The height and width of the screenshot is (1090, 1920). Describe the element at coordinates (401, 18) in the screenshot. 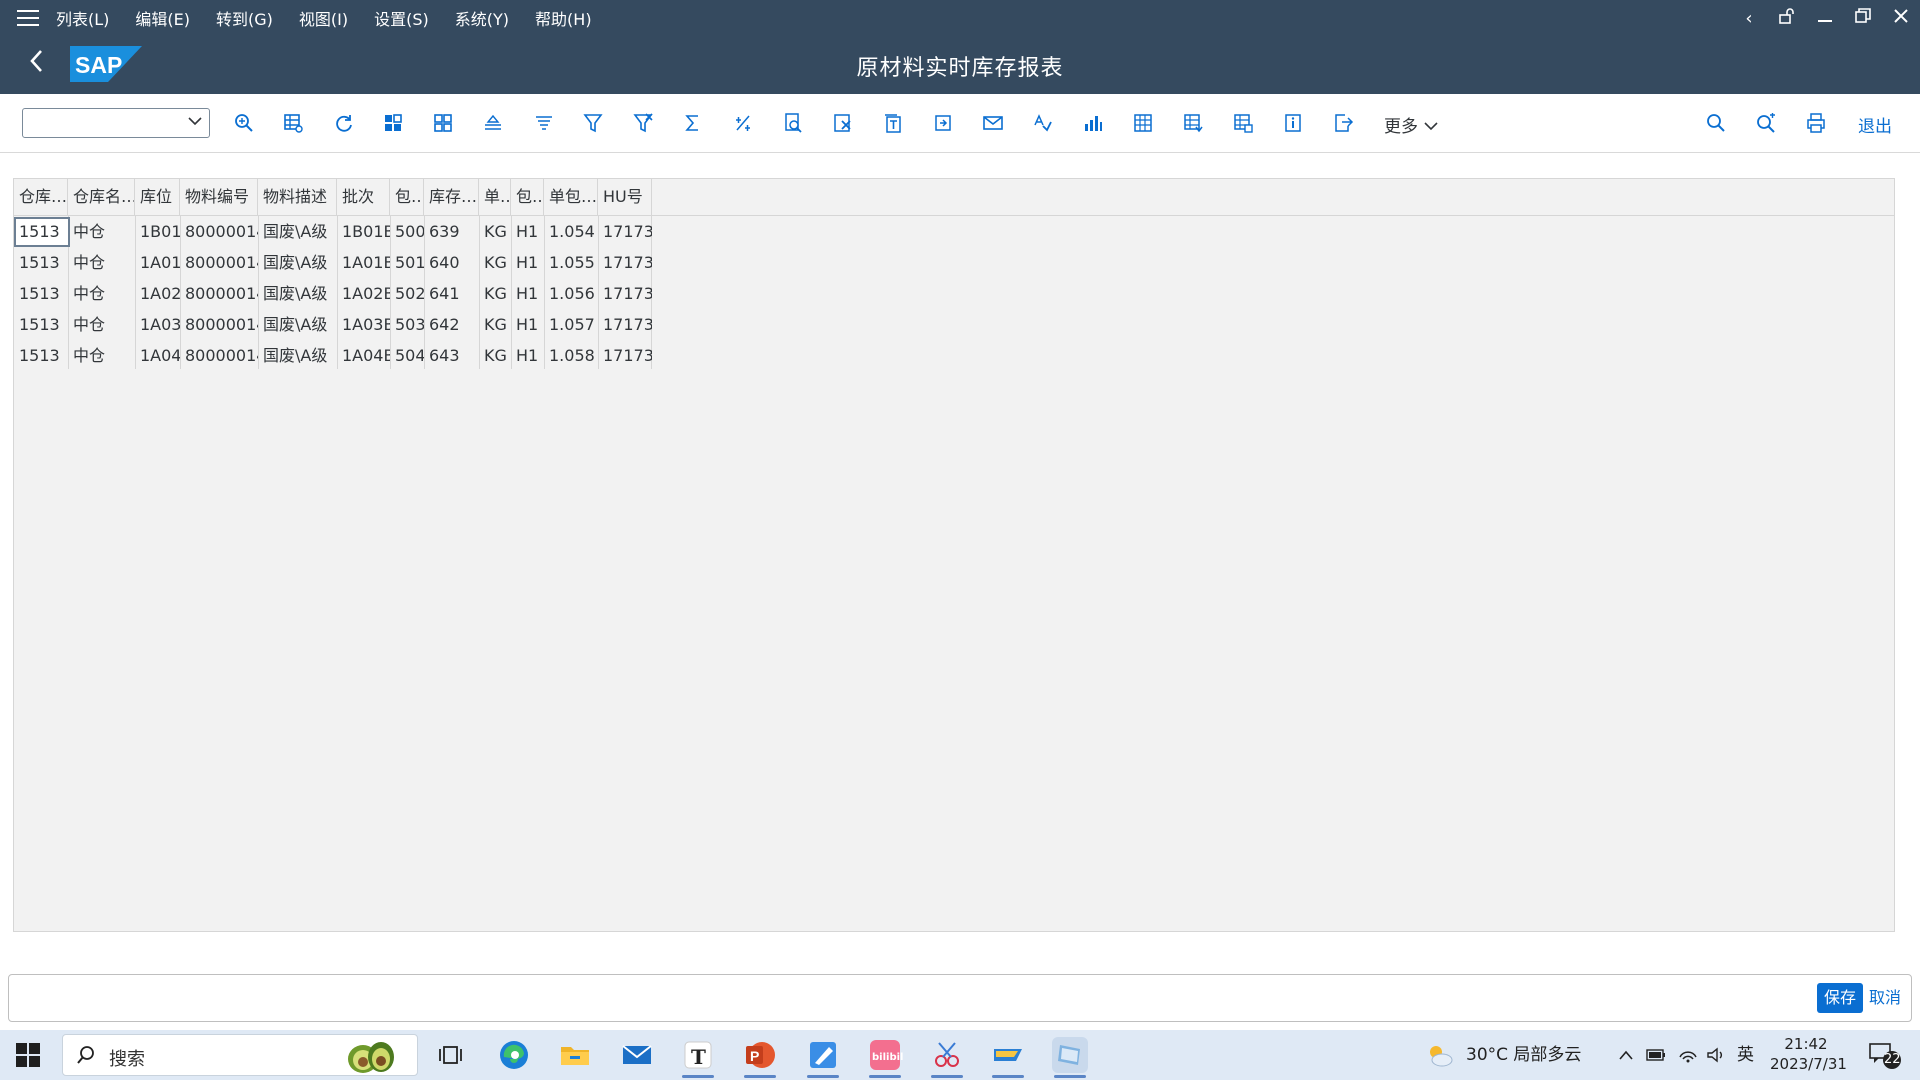

I see `menu-settings: 设置(S)` at that location.